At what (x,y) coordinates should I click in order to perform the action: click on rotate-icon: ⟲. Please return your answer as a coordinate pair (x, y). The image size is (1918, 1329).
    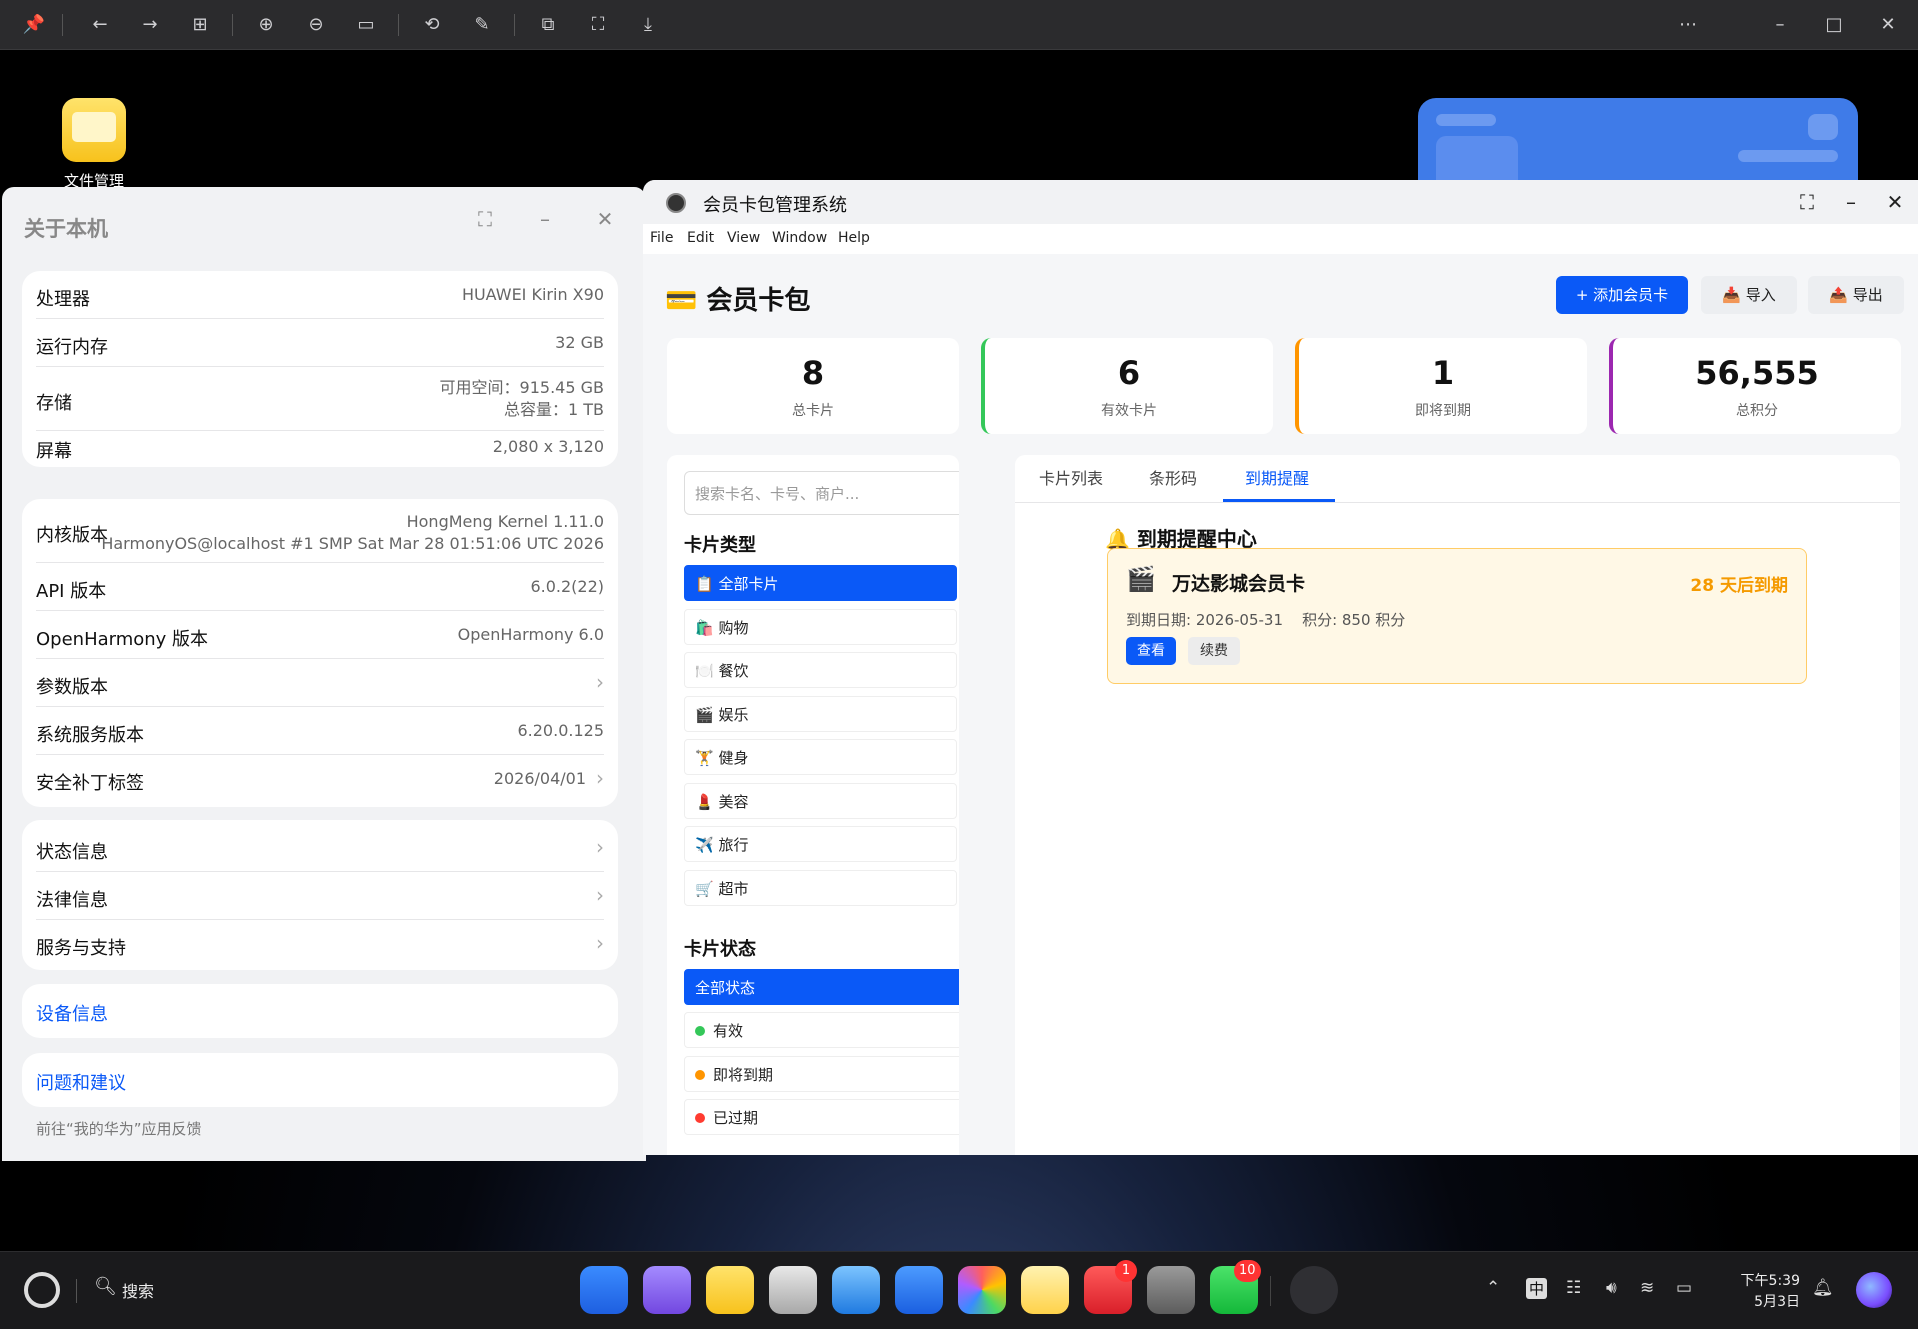
    Looking at the image, I should click on (432, 25).